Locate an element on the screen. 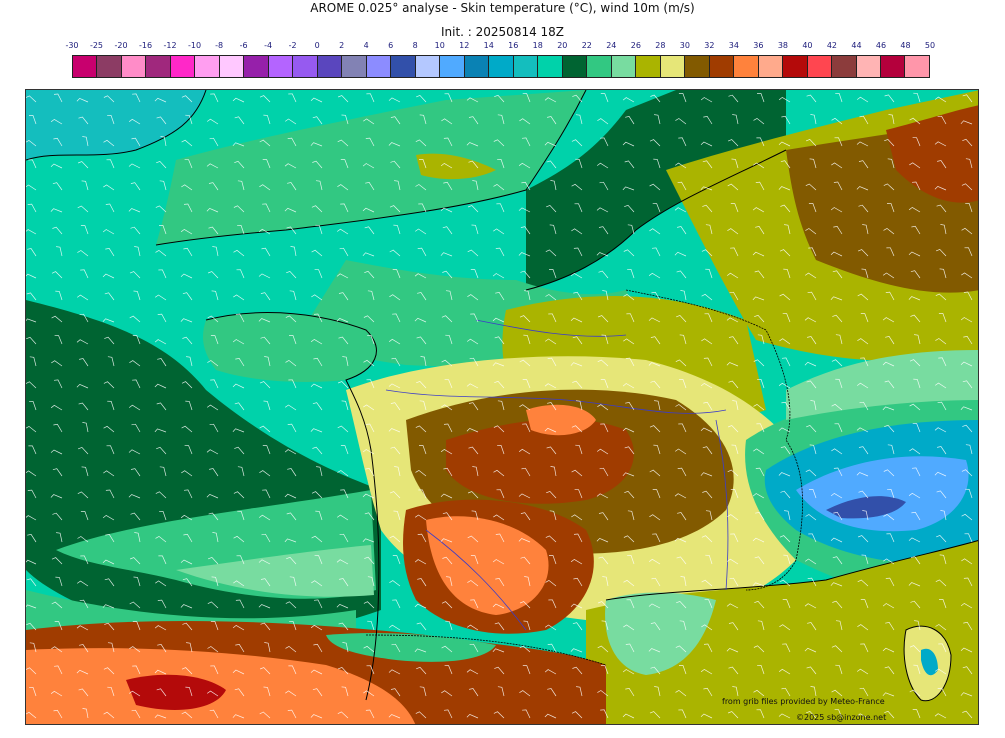 This screenshot has height=738, width=1005. colorbar-tick-label: 34 is located at coordinates (733, 45).